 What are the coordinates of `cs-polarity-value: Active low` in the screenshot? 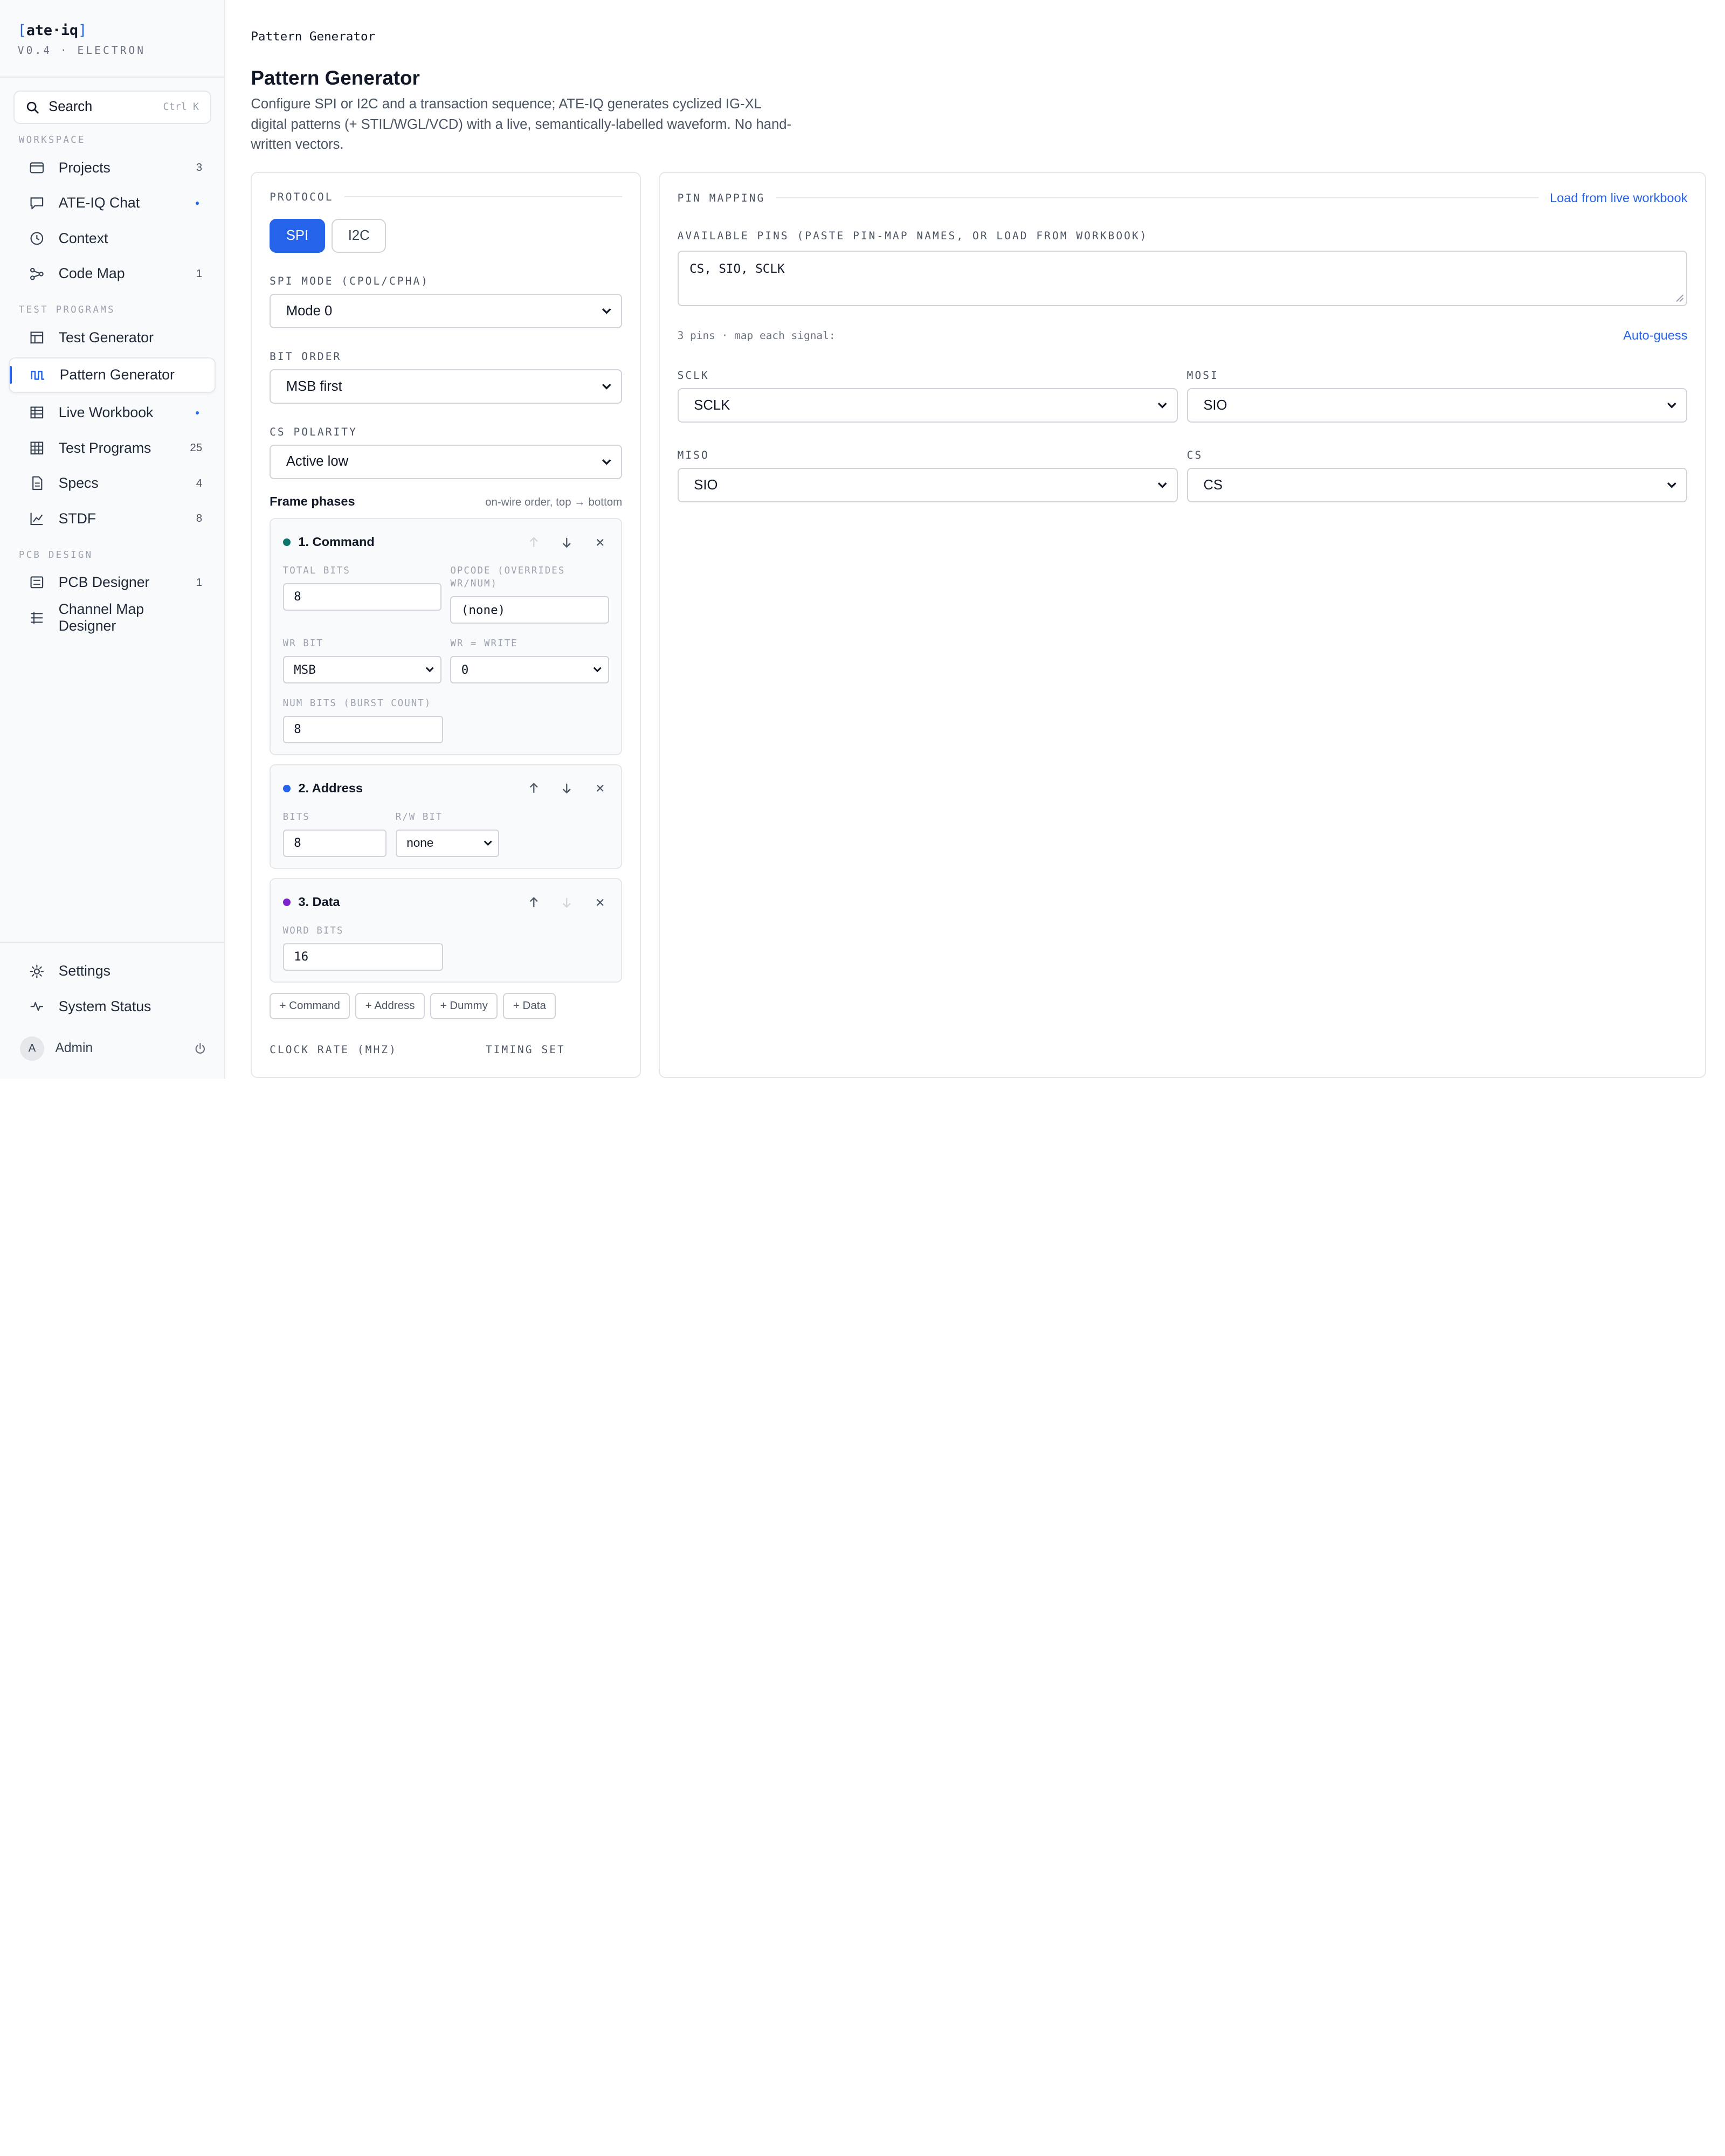 It's located at (318, 462).